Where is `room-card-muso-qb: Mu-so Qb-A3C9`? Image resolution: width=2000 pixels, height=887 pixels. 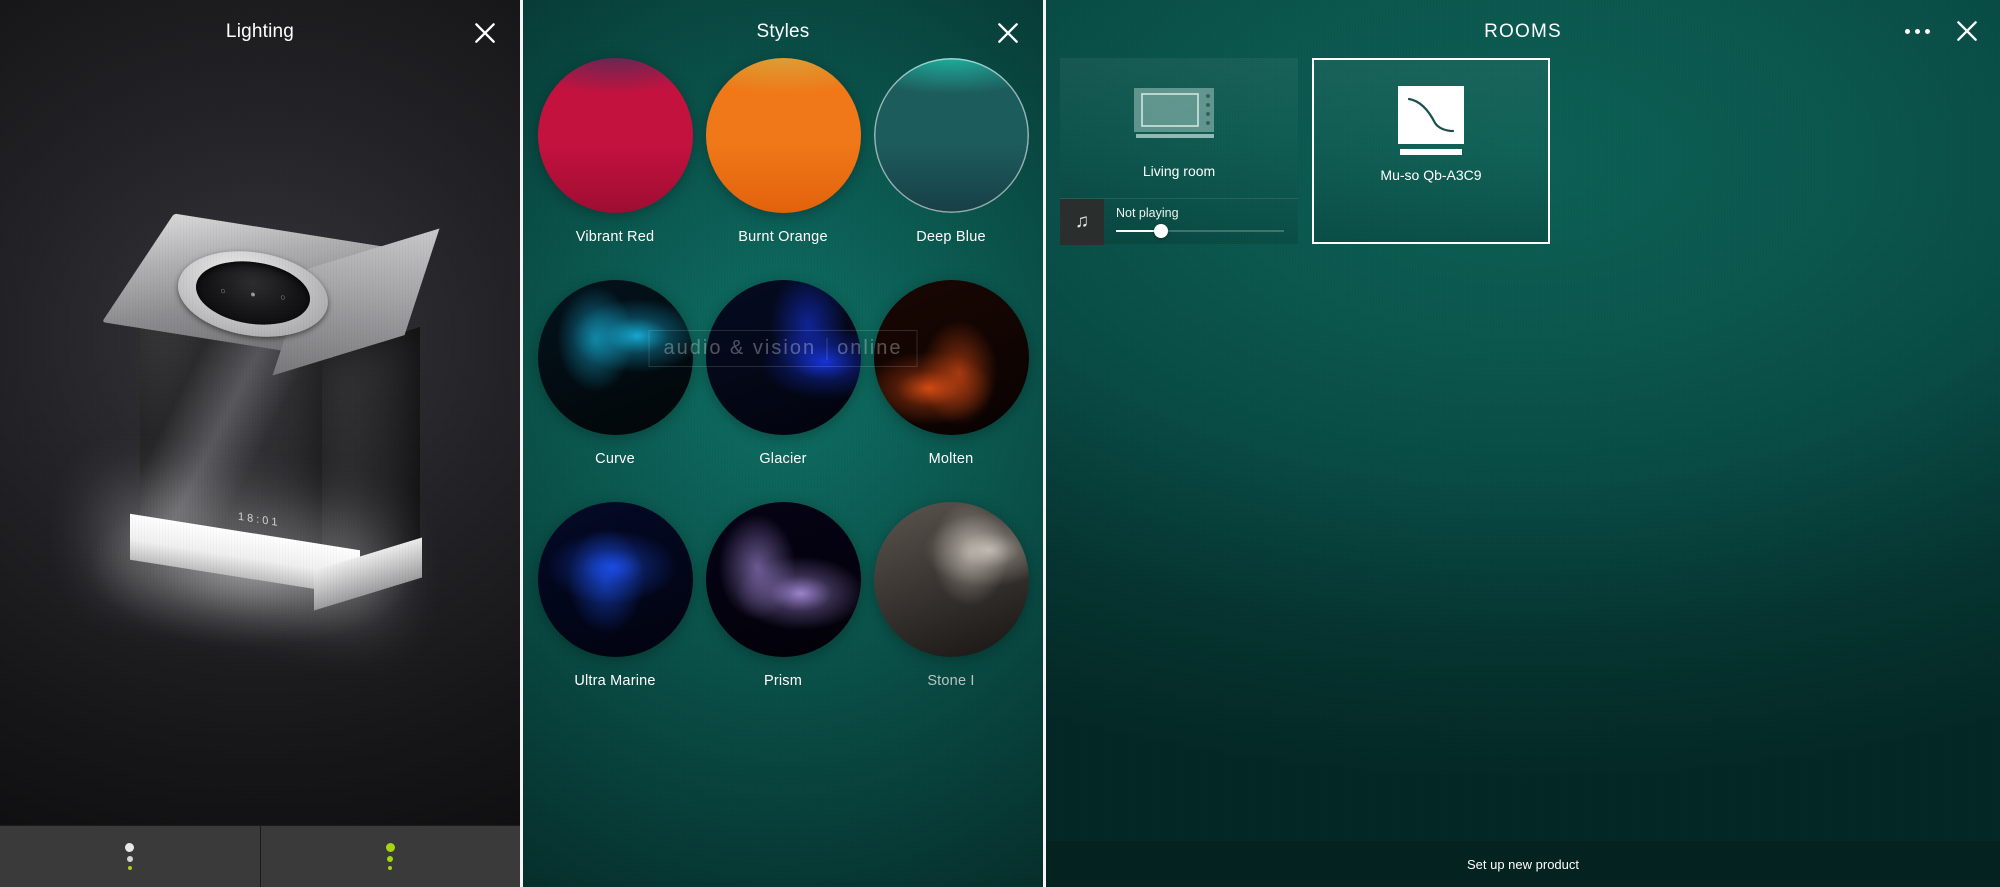
room-card-muso-qb: Mu-so Qb-A3C9 is located at coordinates (1431, 151).